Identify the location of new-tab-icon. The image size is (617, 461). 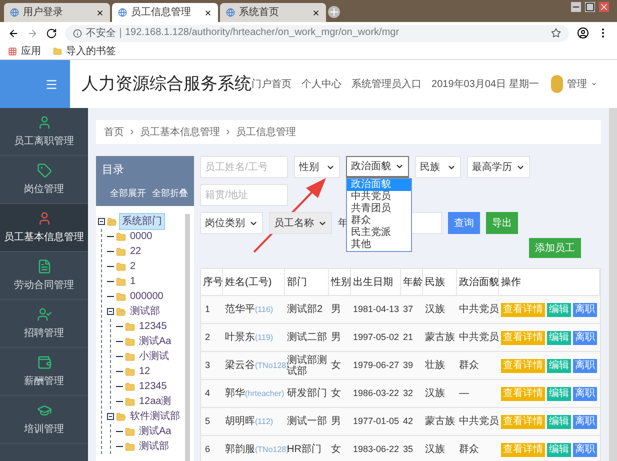
(334, 12).